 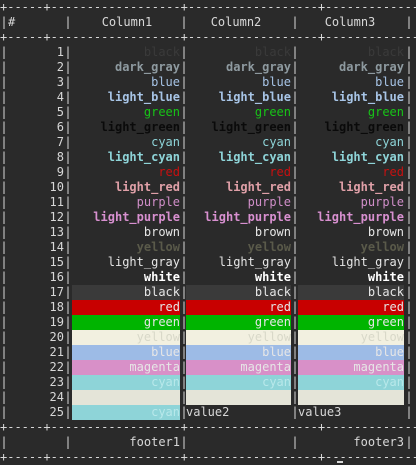 What do you see at coordinates (208, 82) in the screenshot?
I see `table-row: | 3 | blue | blue | blue |` at bounding box center [208, 82].